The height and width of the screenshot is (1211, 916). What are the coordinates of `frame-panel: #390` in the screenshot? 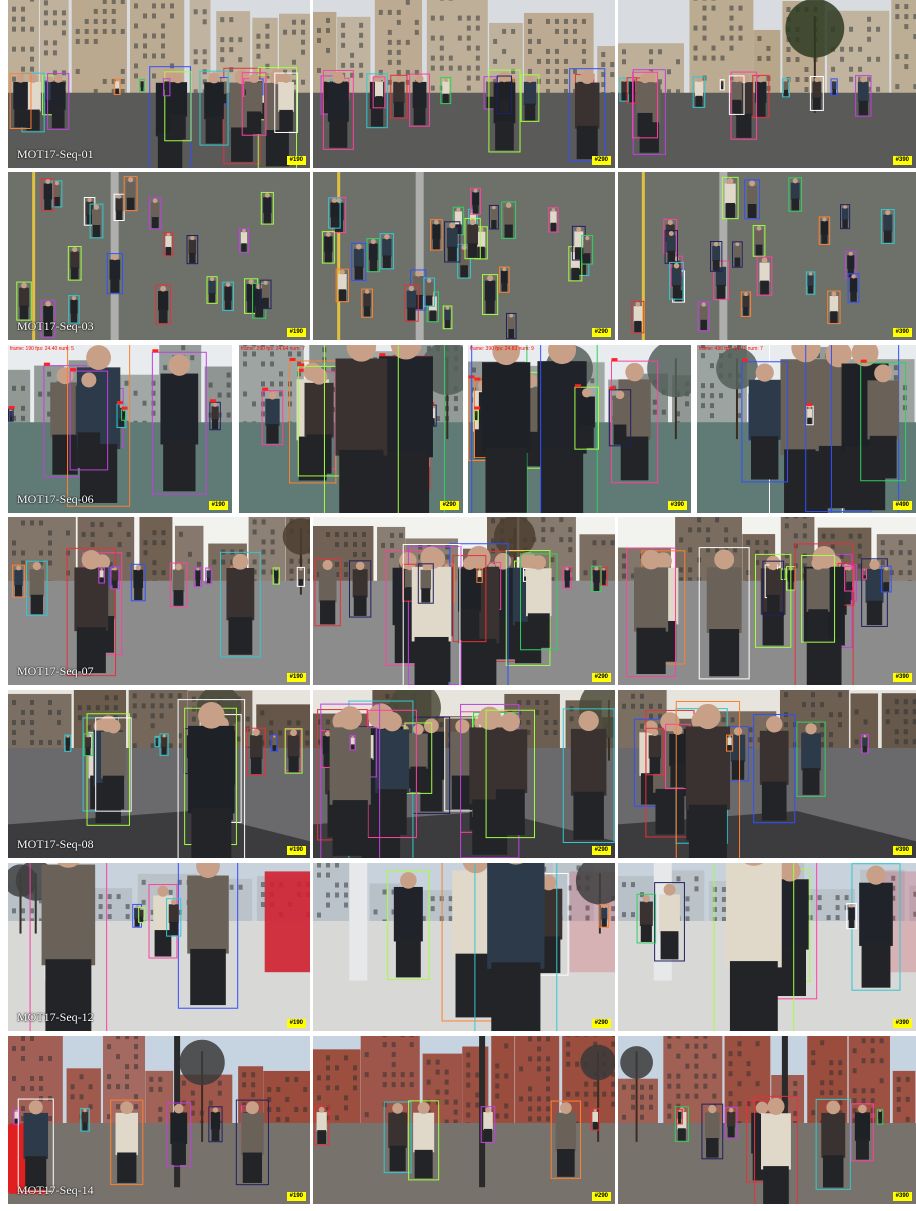 It's located at (767, 947).